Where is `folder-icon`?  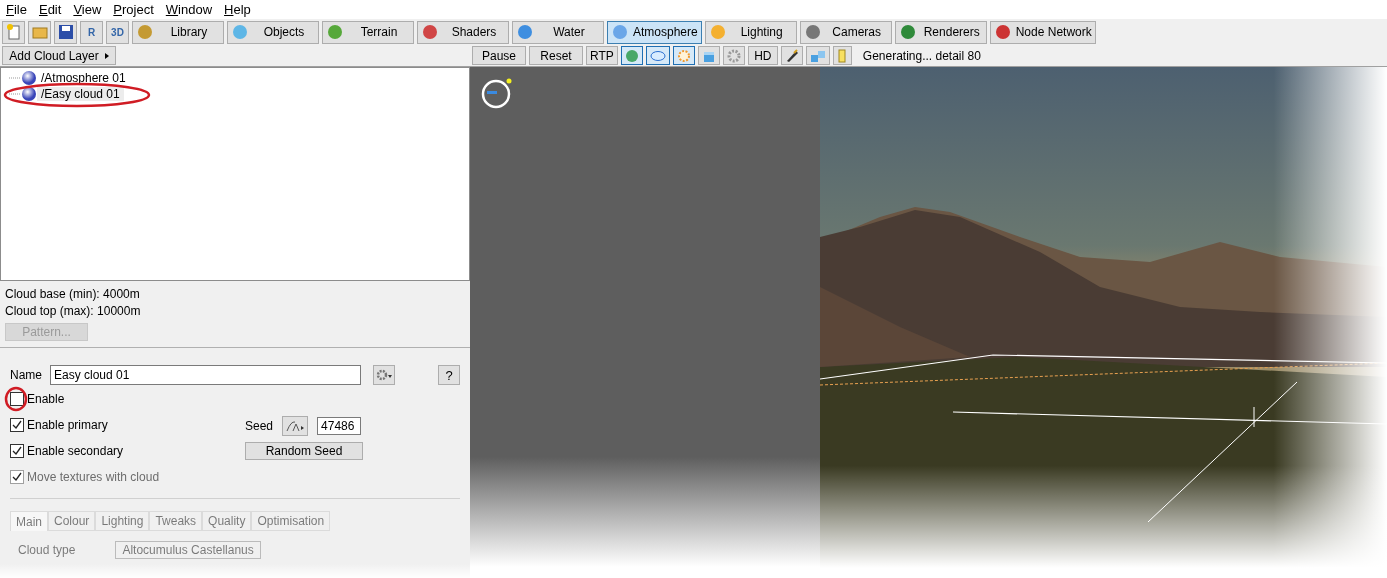 folder-icon is located at coordinates (39, 32).